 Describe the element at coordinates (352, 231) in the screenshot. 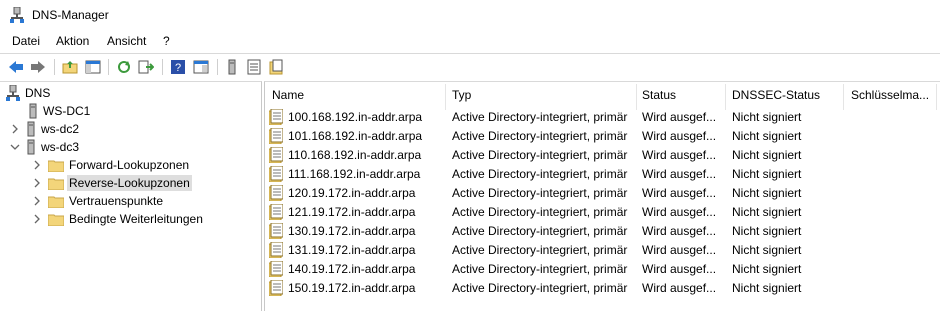

I see `cell-name: 130.19.172.in-addr.arpa` at that location.